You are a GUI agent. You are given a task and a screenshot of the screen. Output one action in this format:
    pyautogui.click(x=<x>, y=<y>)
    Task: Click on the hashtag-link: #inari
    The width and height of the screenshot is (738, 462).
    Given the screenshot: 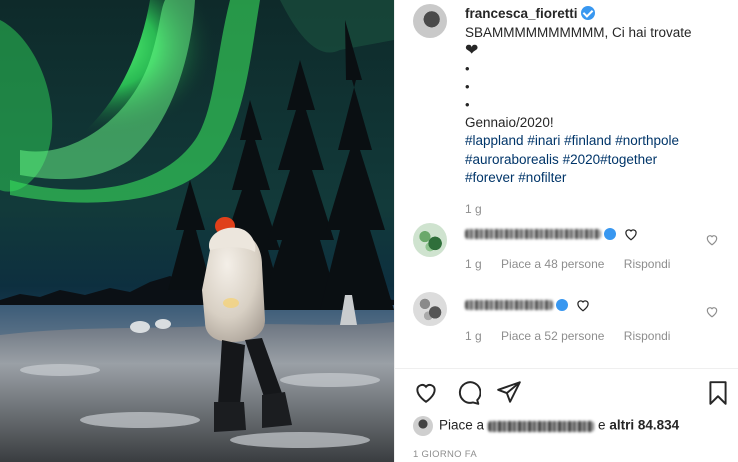 What is the action you would take?
    pyautogui.click(x=543, y=140)
    